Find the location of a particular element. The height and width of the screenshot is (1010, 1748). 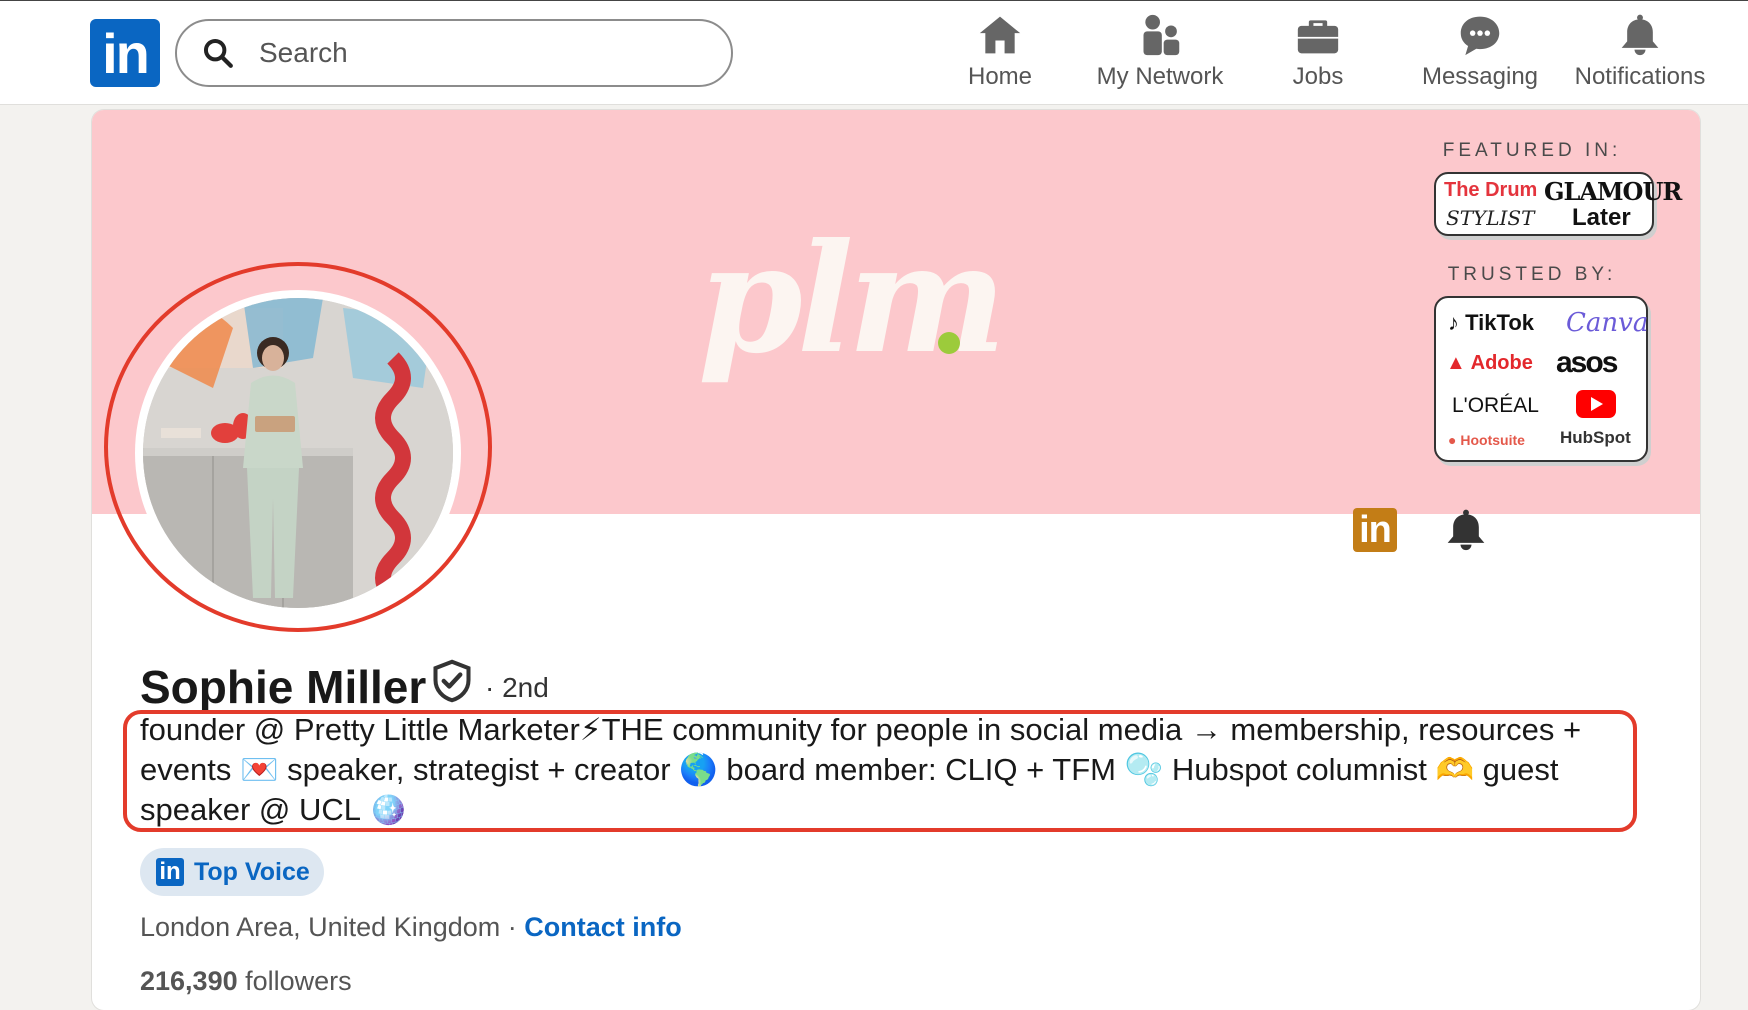

profile-photo is located at coordinates (298, 453).